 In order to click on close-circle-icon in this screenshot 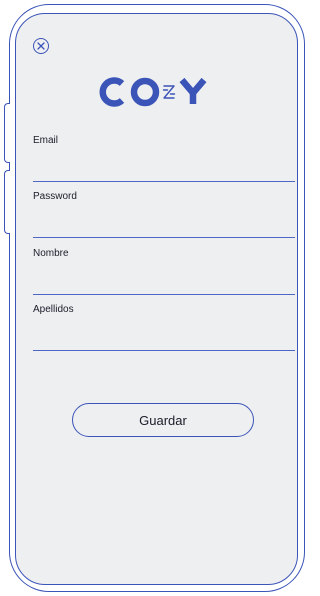, I will do `click(41, 46)`.